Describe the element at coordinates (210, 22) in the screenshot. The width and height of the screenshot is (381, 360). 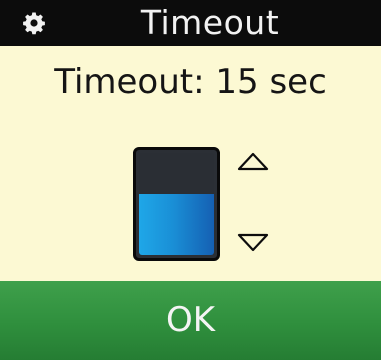
I see `page-title: Timeout` at that location.